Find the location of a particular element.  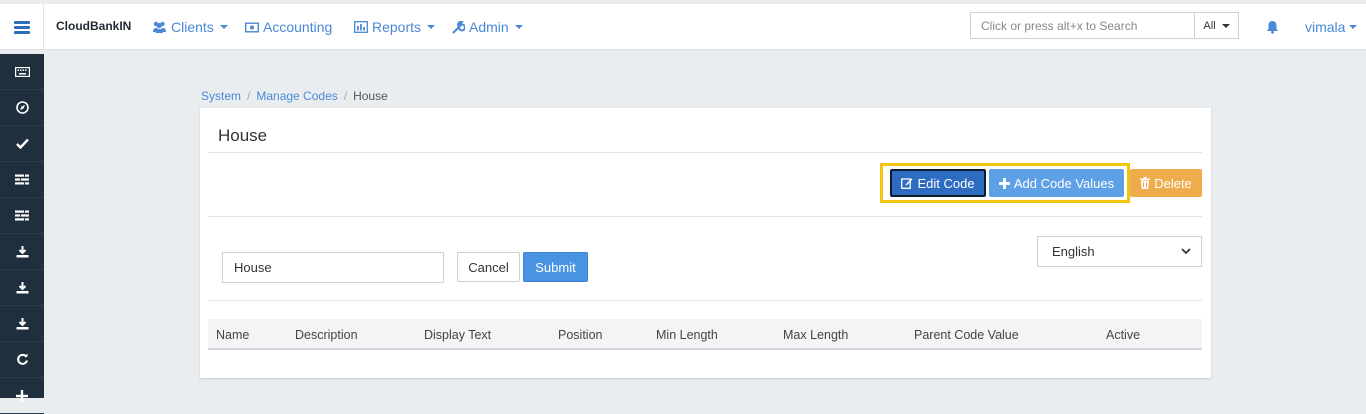

edit-code-button: Edit Code is located at coordinates (938, 183).